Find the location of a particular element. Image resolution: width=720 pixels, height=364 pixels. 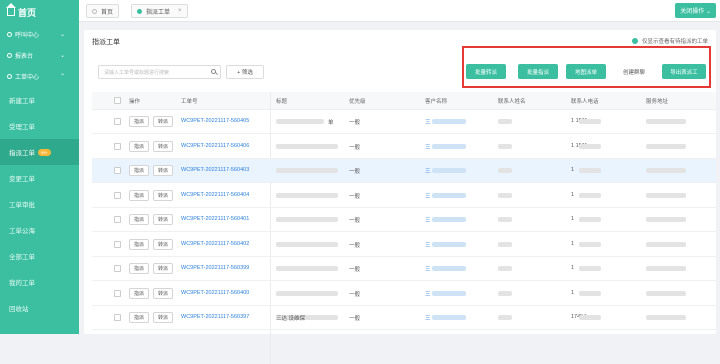

batch-assign-button: 批量指派 is located at coordinates (538, 71).